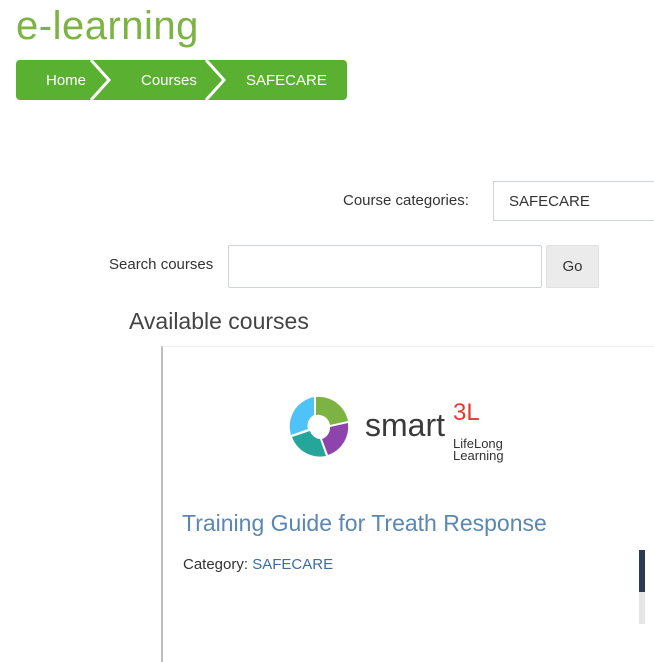 The width and height of the screenshot is (654, 662). I want to click on go-button: Go, so click(572, 266).